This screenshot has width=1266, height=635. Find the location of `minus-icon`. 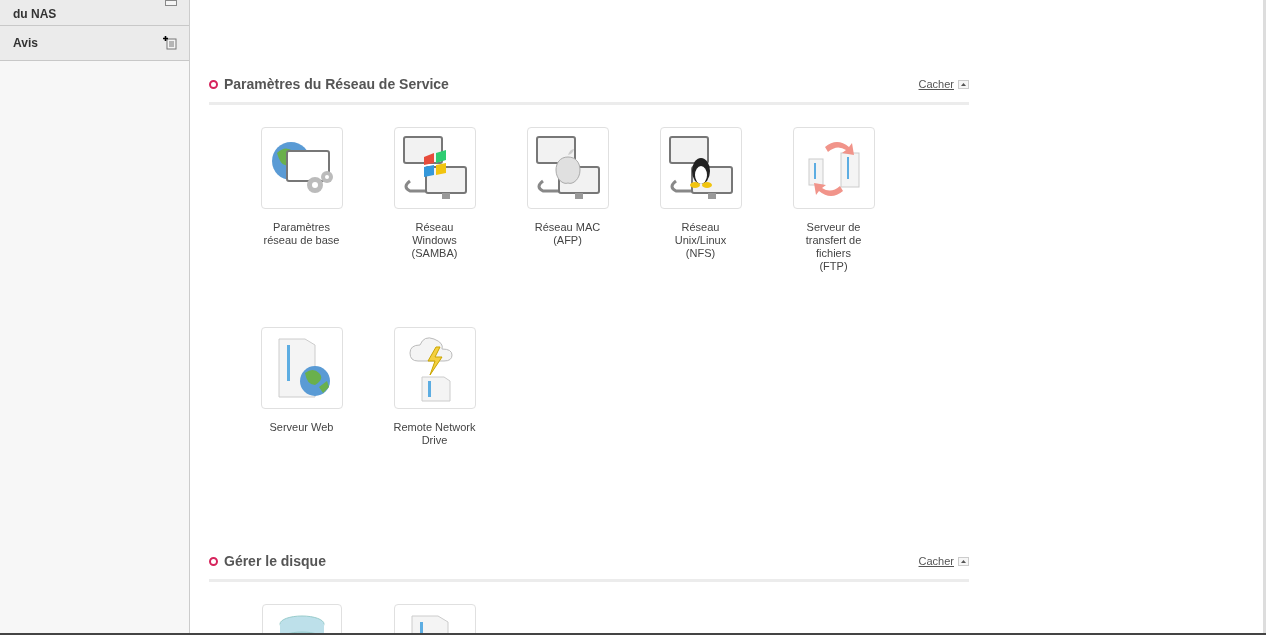

minus-icon is located at coordinates (171, 3).